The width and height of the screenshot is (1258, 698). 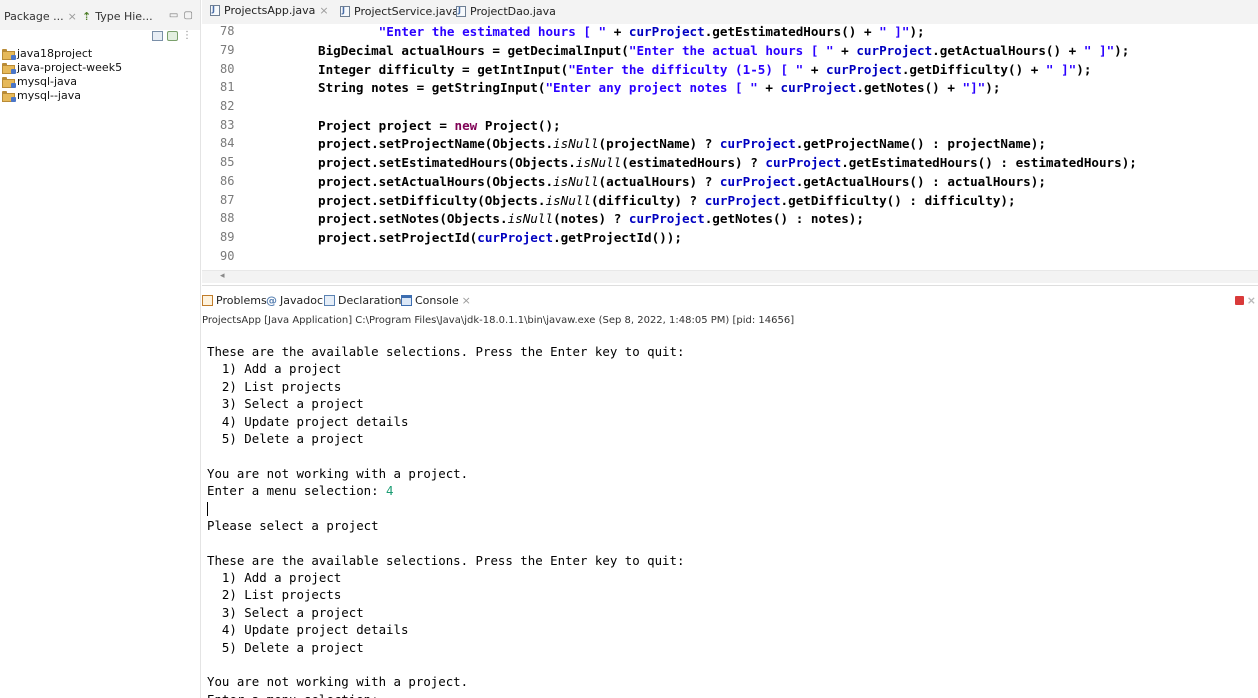 I want to click on scroll-left-icon: ◂, so click(x=222, y=276).